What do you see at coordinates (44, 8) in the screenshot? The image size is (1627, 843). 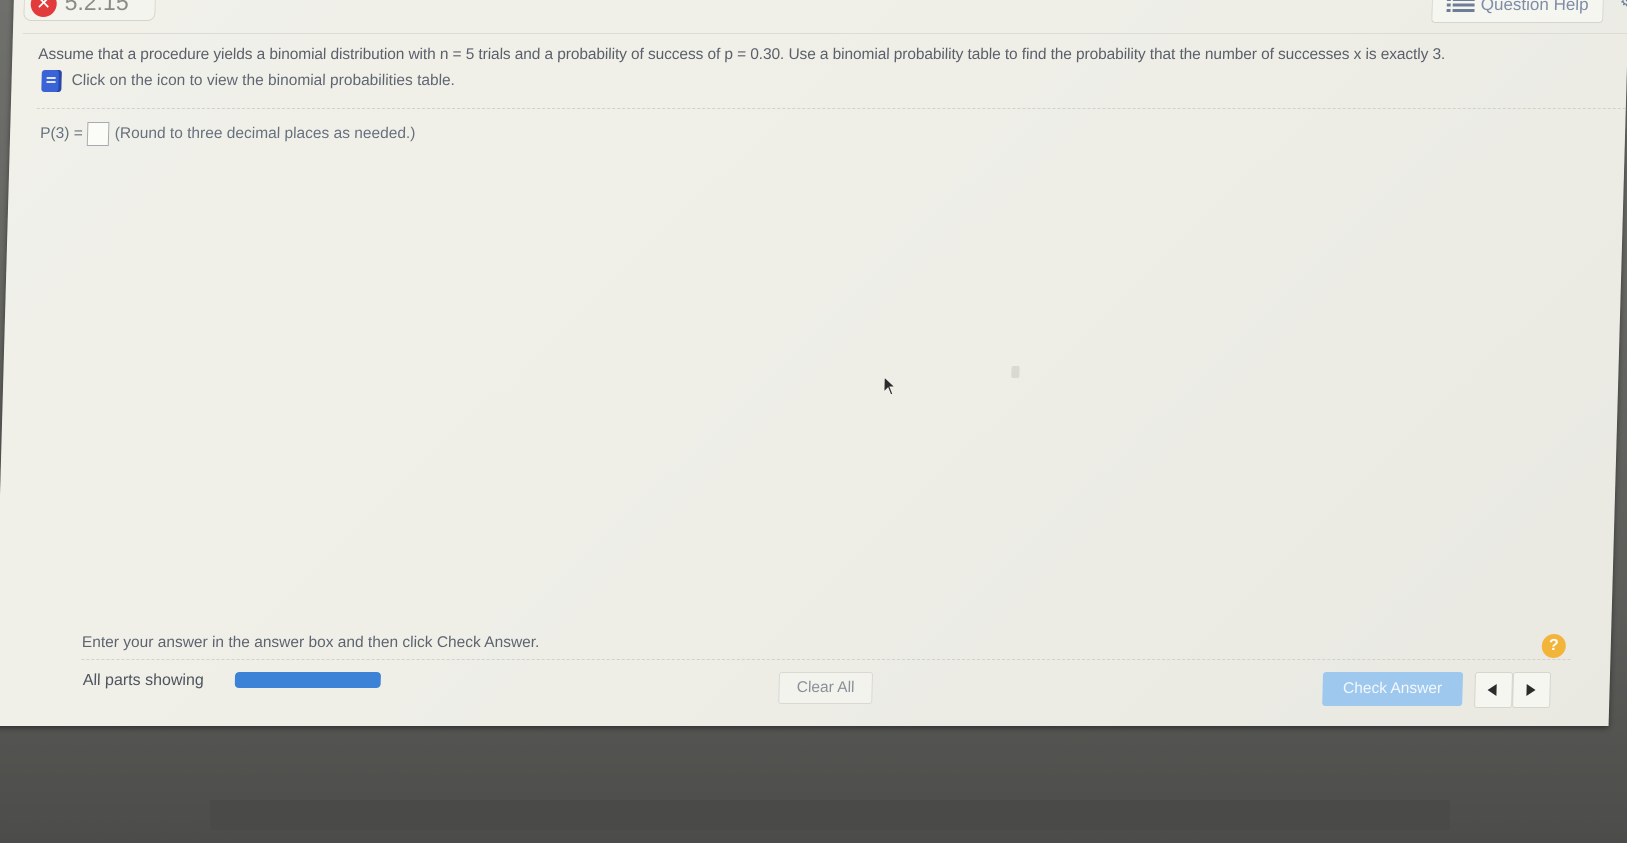 I see `incorrect-x-icon: ✕` at bounding box center [44, 8].